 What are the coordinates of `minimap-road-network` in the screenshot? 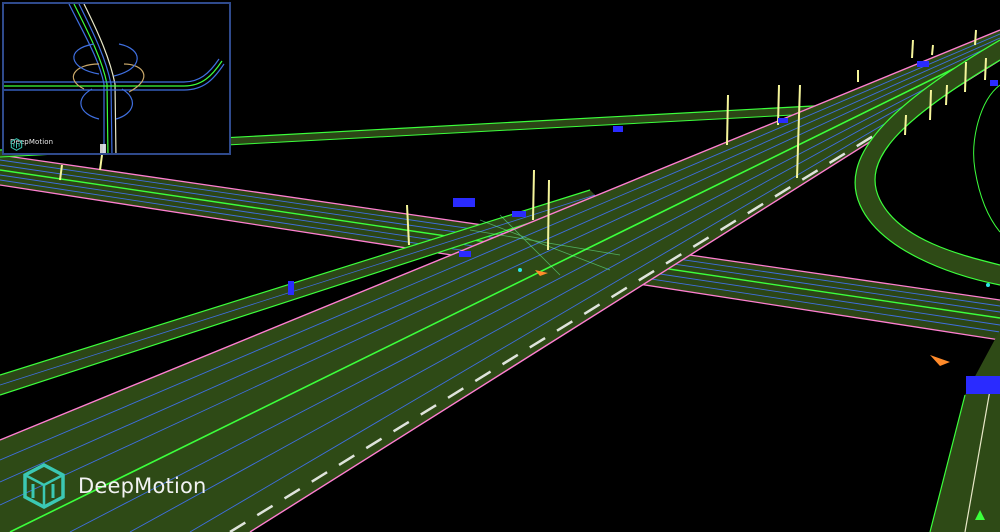 It's located at (114, 78).